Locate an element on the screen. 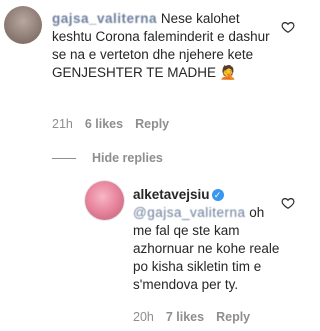 This screenshot has height=331, width=320. comment-reply-button: Reply is located at coordinates (152, 124).